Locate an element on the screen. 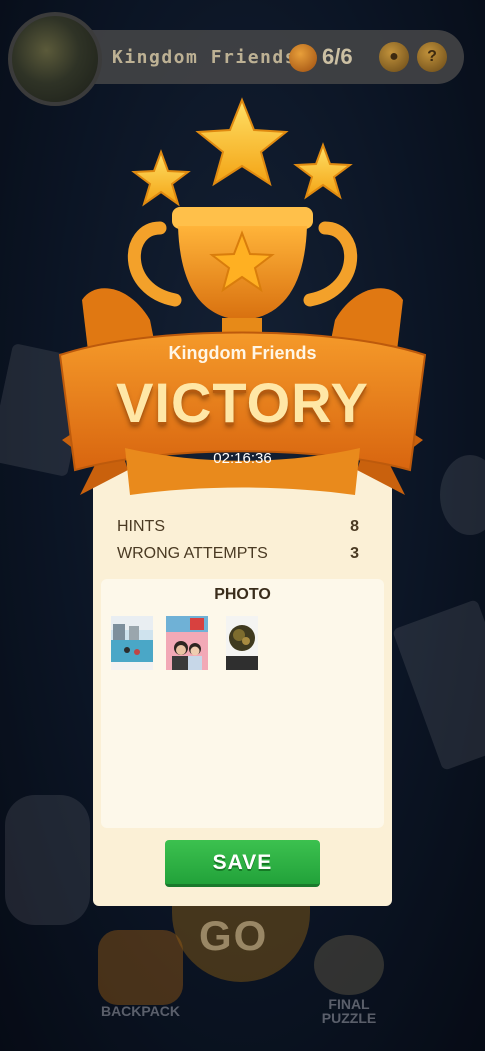 This screenshot has width=485, height=1051. backpack-nav-label: BACKPACK is located at coordinates (140, 1011).